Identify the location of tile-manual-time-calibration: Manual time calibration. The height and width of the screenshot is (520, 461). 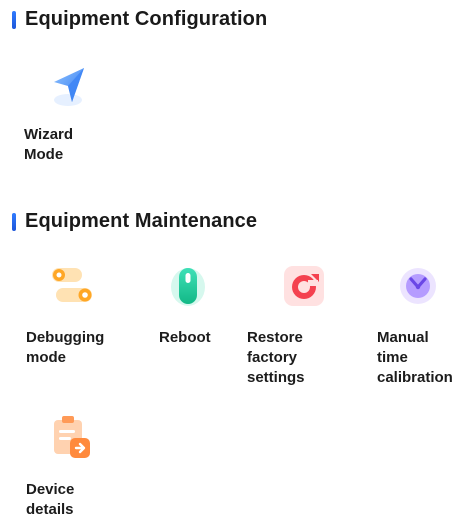
(411, 328).